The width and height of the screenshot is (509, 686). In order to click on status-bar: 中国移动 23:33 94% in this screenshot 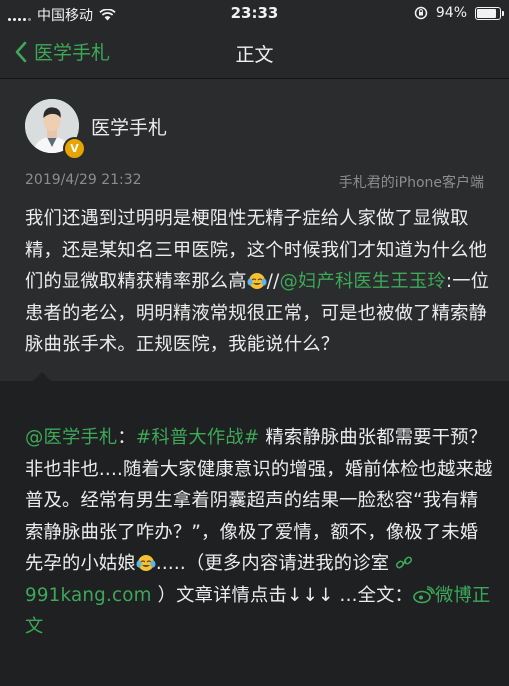, I will do `click(254, 14)`.